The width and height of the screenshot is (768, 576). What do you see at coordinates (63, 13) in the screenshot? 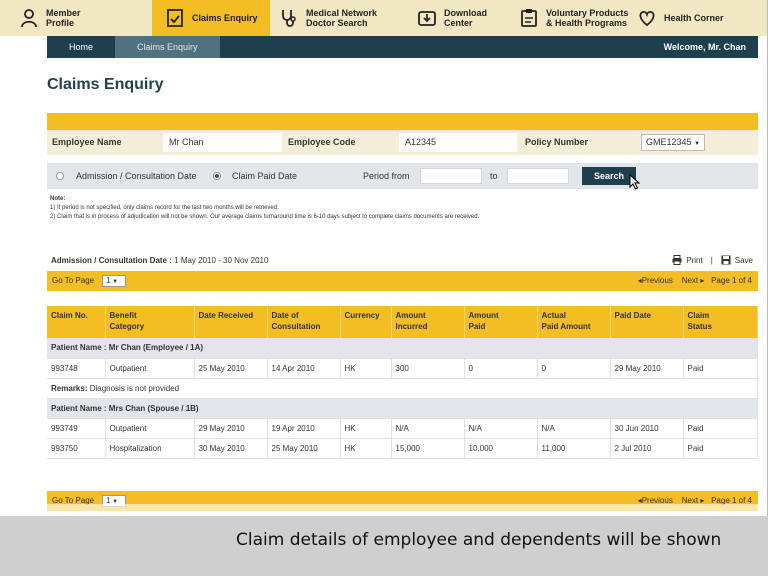
I see `nav-label: Member` at bounding box center [63, 13].